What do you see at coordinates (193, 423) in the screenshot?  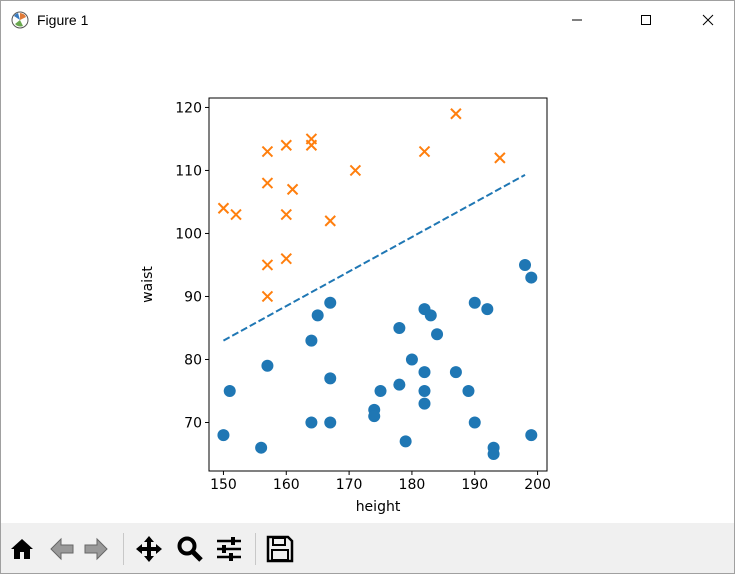 I see `y-tick-label: 70` at bounding box center [193, 423].